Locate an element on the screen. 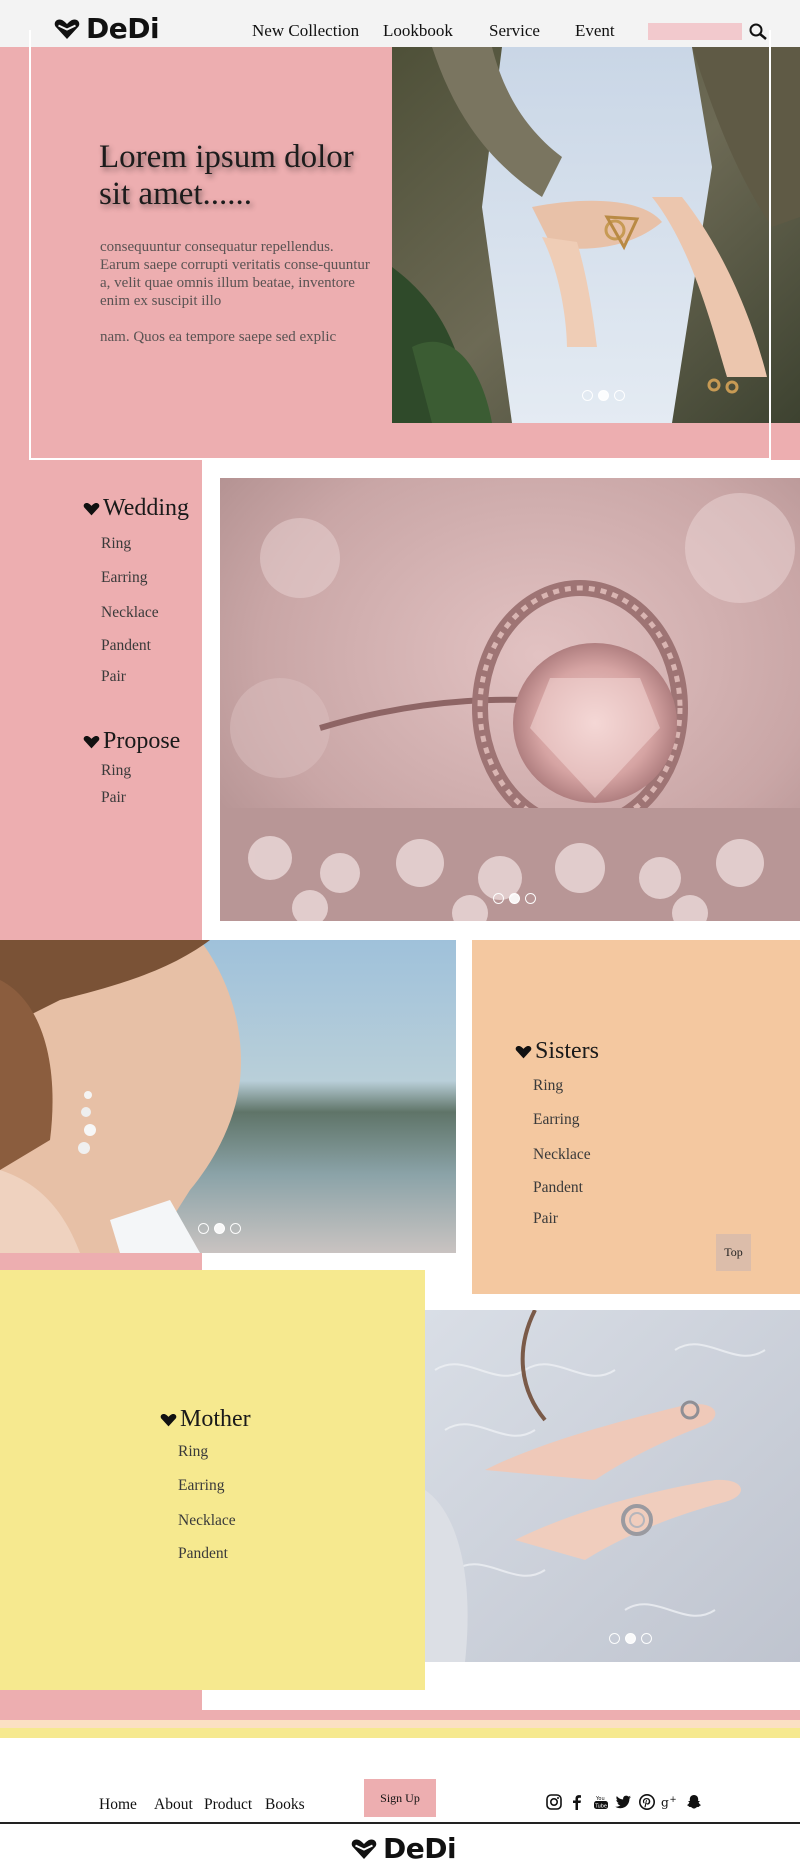 The image size is (800, 1872). category-wedding: Wedding is located at coordinates (136, 508).